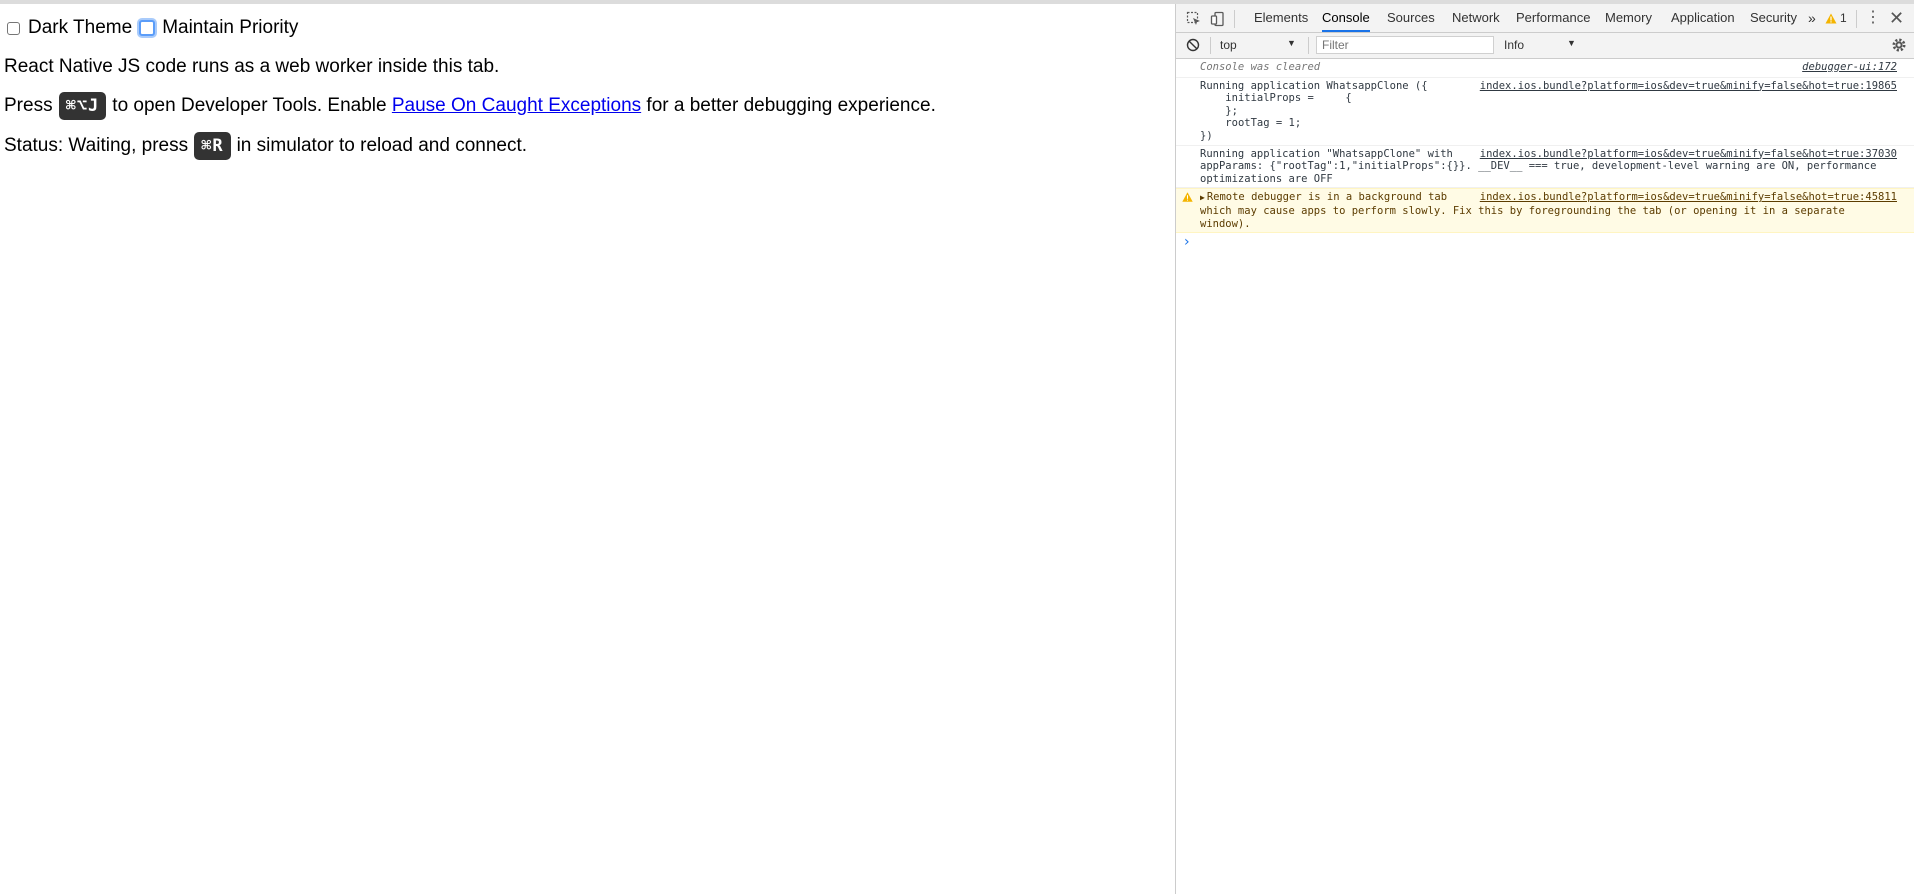 The image size is (1914, 894). What do you see at coordinates (791, 105) in the screenshot?
I see `hint-text-after: for a better debugging experience.` at bounding box center [791, 105].